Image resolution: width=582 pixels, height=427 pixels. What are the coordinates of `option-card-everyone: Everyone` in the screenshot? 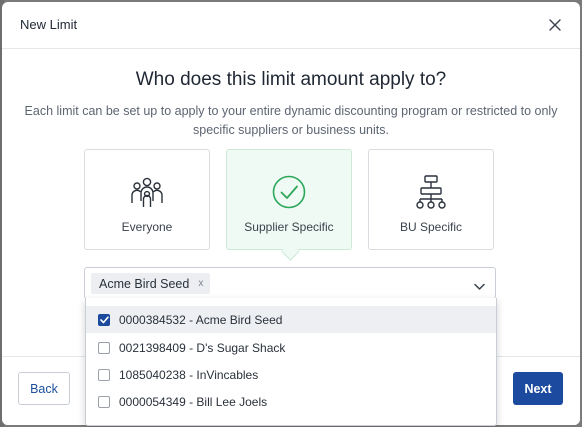 It's located at (147, 199).